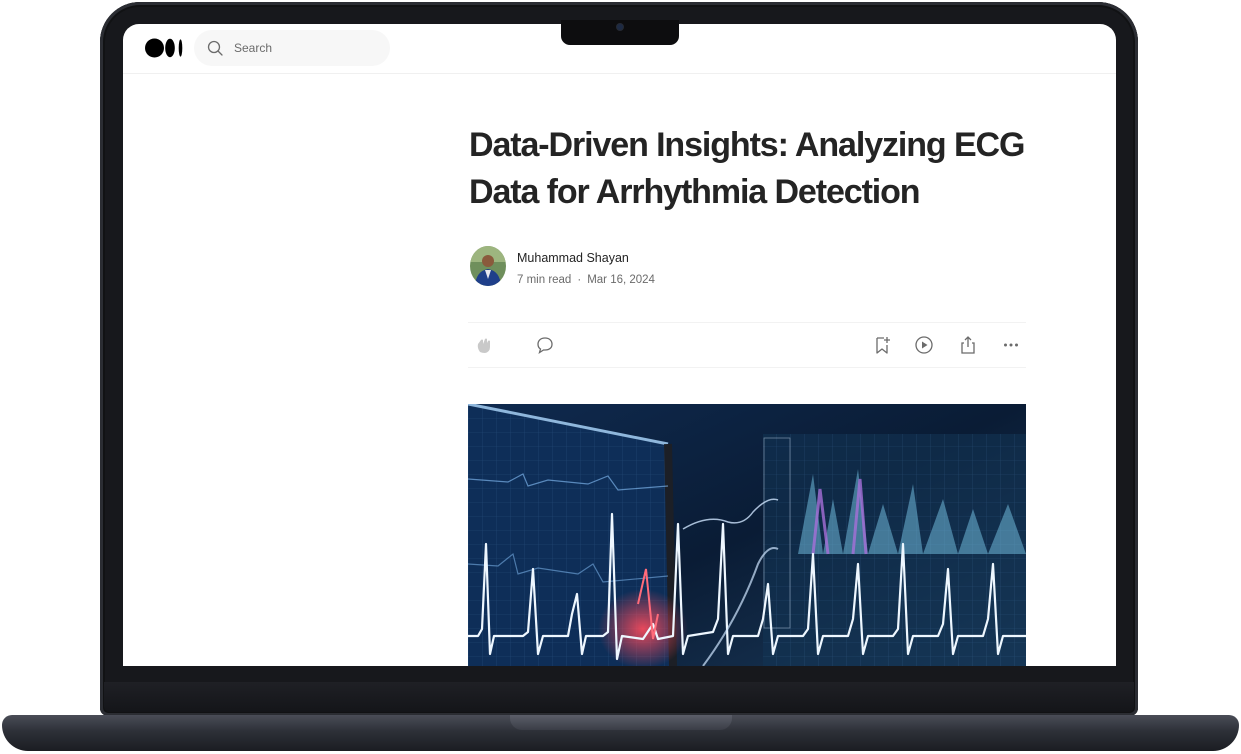 The image size is (1241, 754). What do you see at coordinates (621, 722) in the screenshot?
I see `laptop-opening-groove` at bounding box center [621, 722].